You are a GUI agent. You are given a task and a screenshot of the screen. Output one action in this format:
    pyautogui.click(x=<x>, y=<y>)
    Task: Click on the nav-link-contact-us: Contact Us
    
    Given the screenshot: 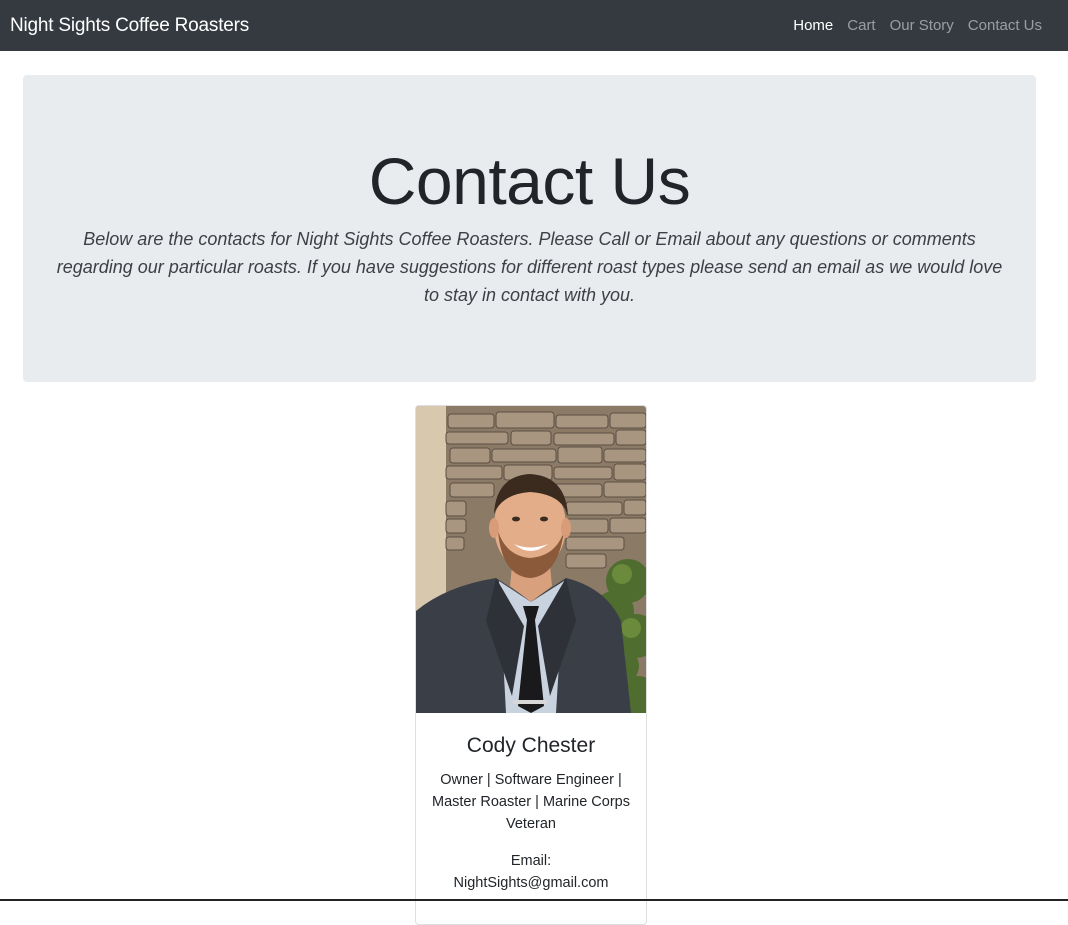 What is the action you would take?
    pyautogui.click(x=1005, y=25)
    